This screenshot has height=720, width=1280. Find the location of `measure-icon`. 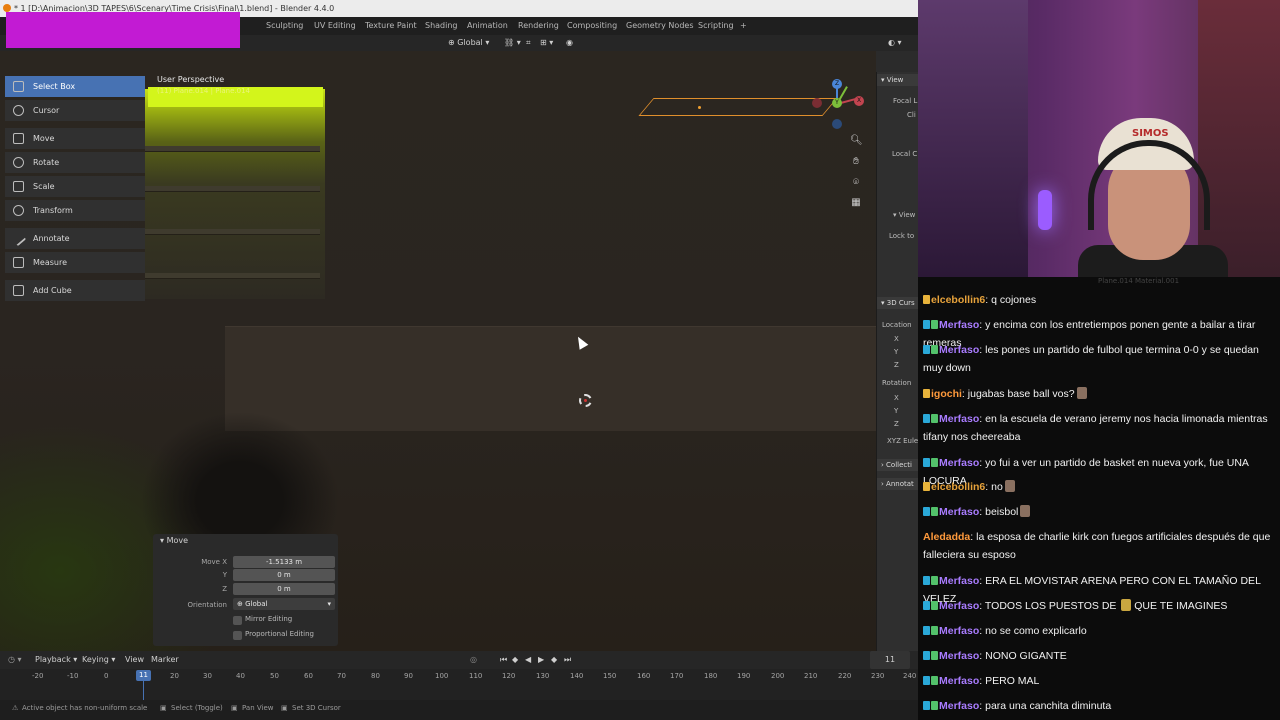

measure-icon is located at coordinates (18, 262).